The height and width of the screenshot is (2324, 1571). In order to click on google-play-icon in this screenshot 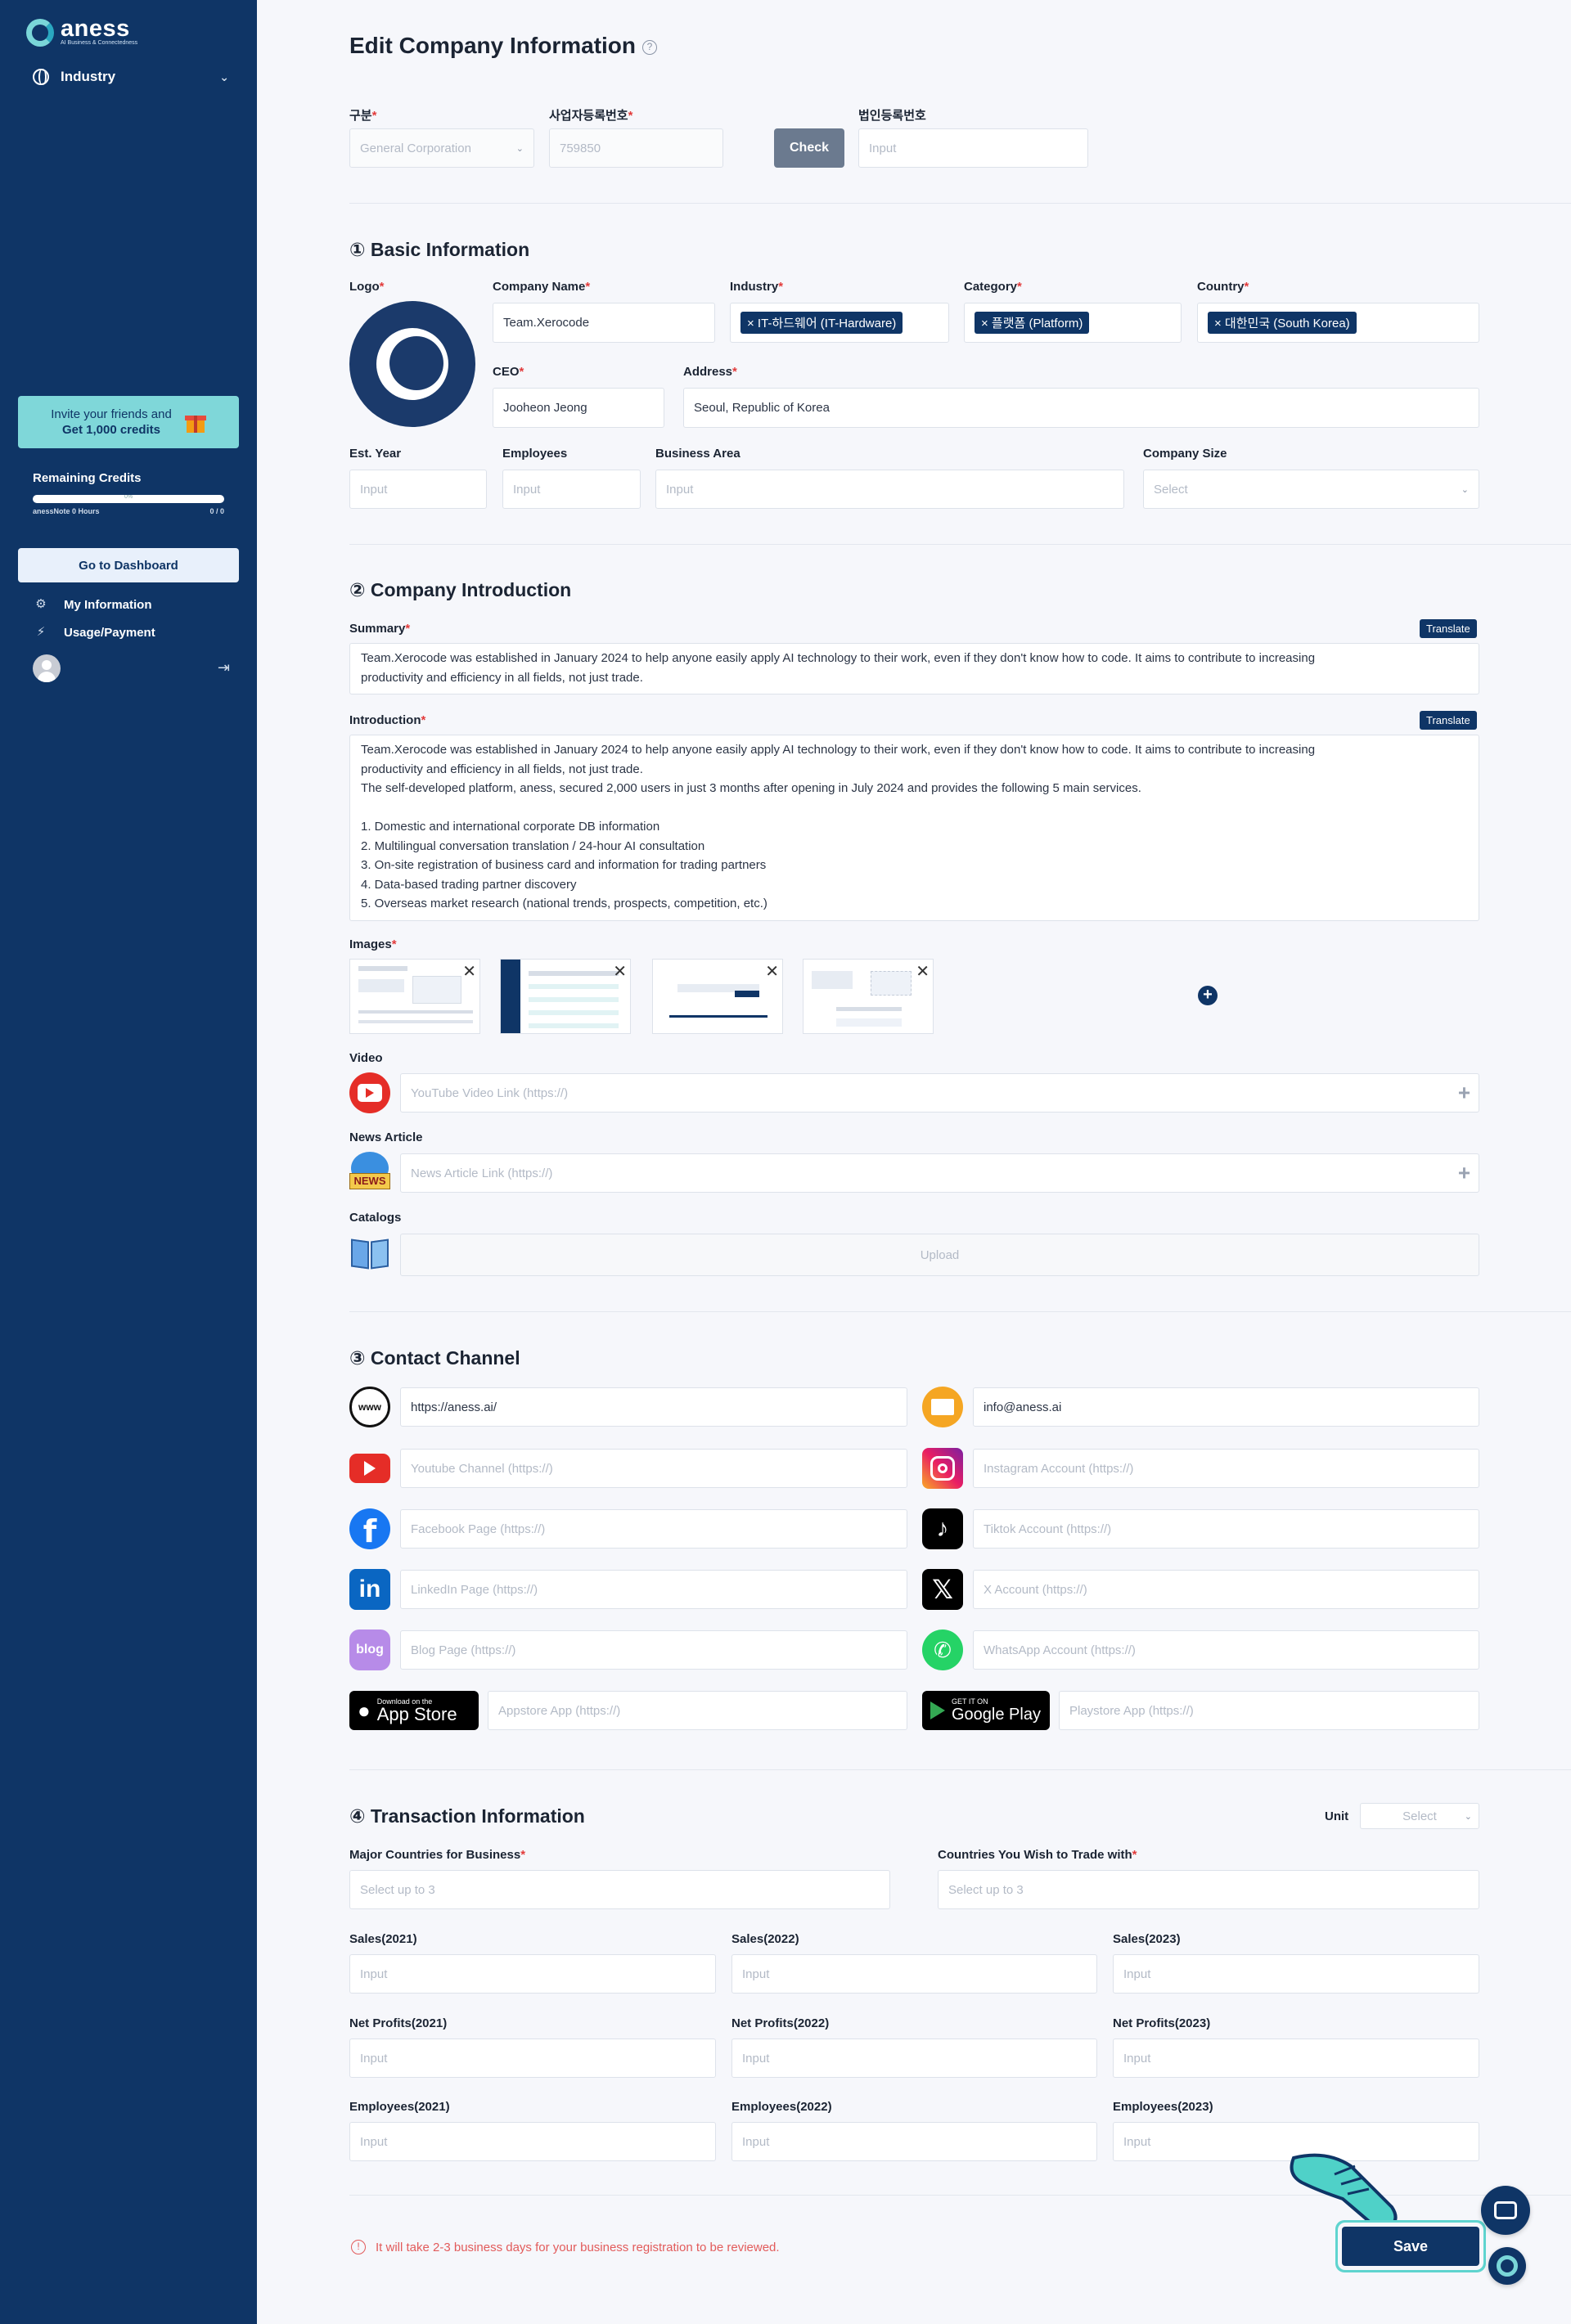, I will do `click(937, 1710)`.